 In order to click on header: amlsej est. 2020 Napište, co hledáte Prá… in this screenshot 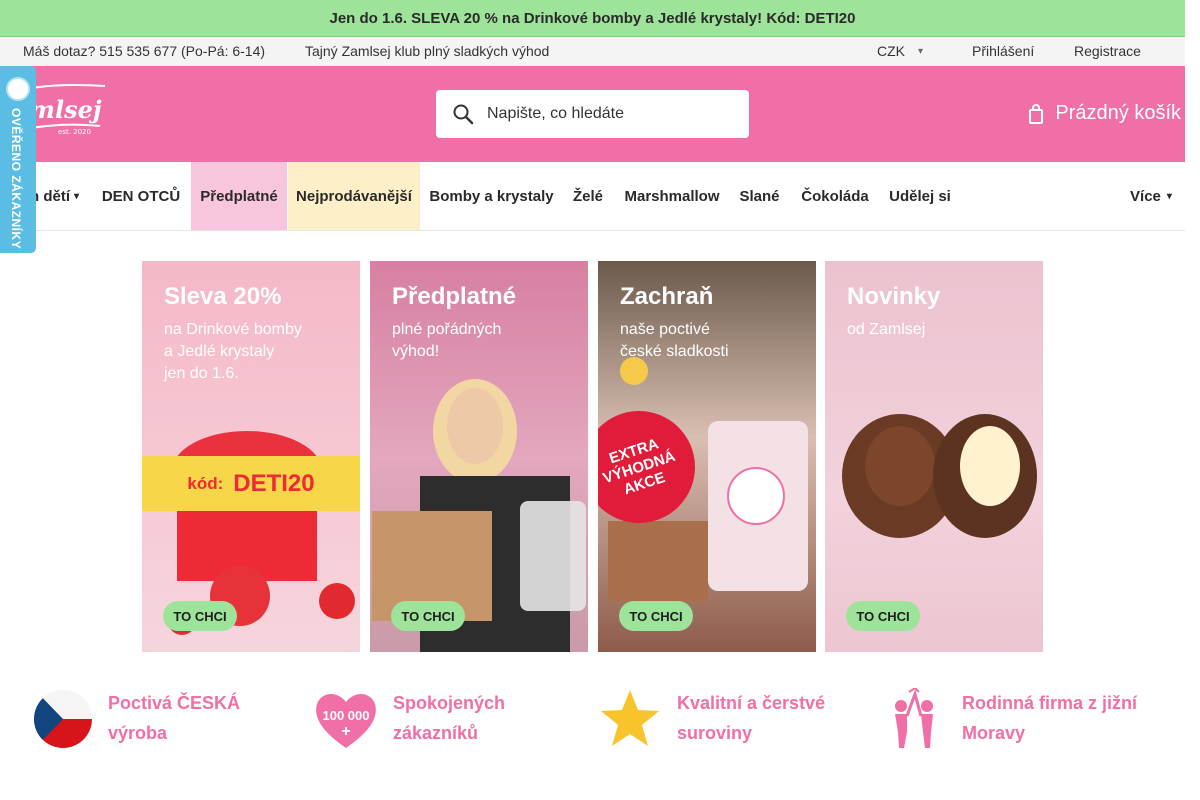, I will do `click(592, 114)`.